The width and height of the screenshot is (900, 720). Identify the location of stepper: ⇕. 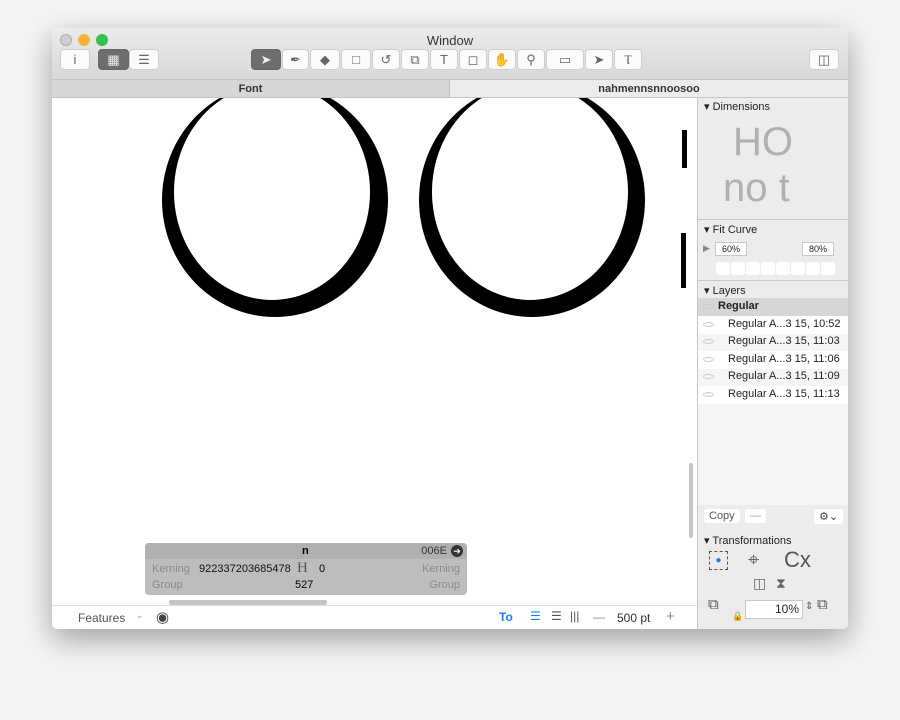
(809, 606).